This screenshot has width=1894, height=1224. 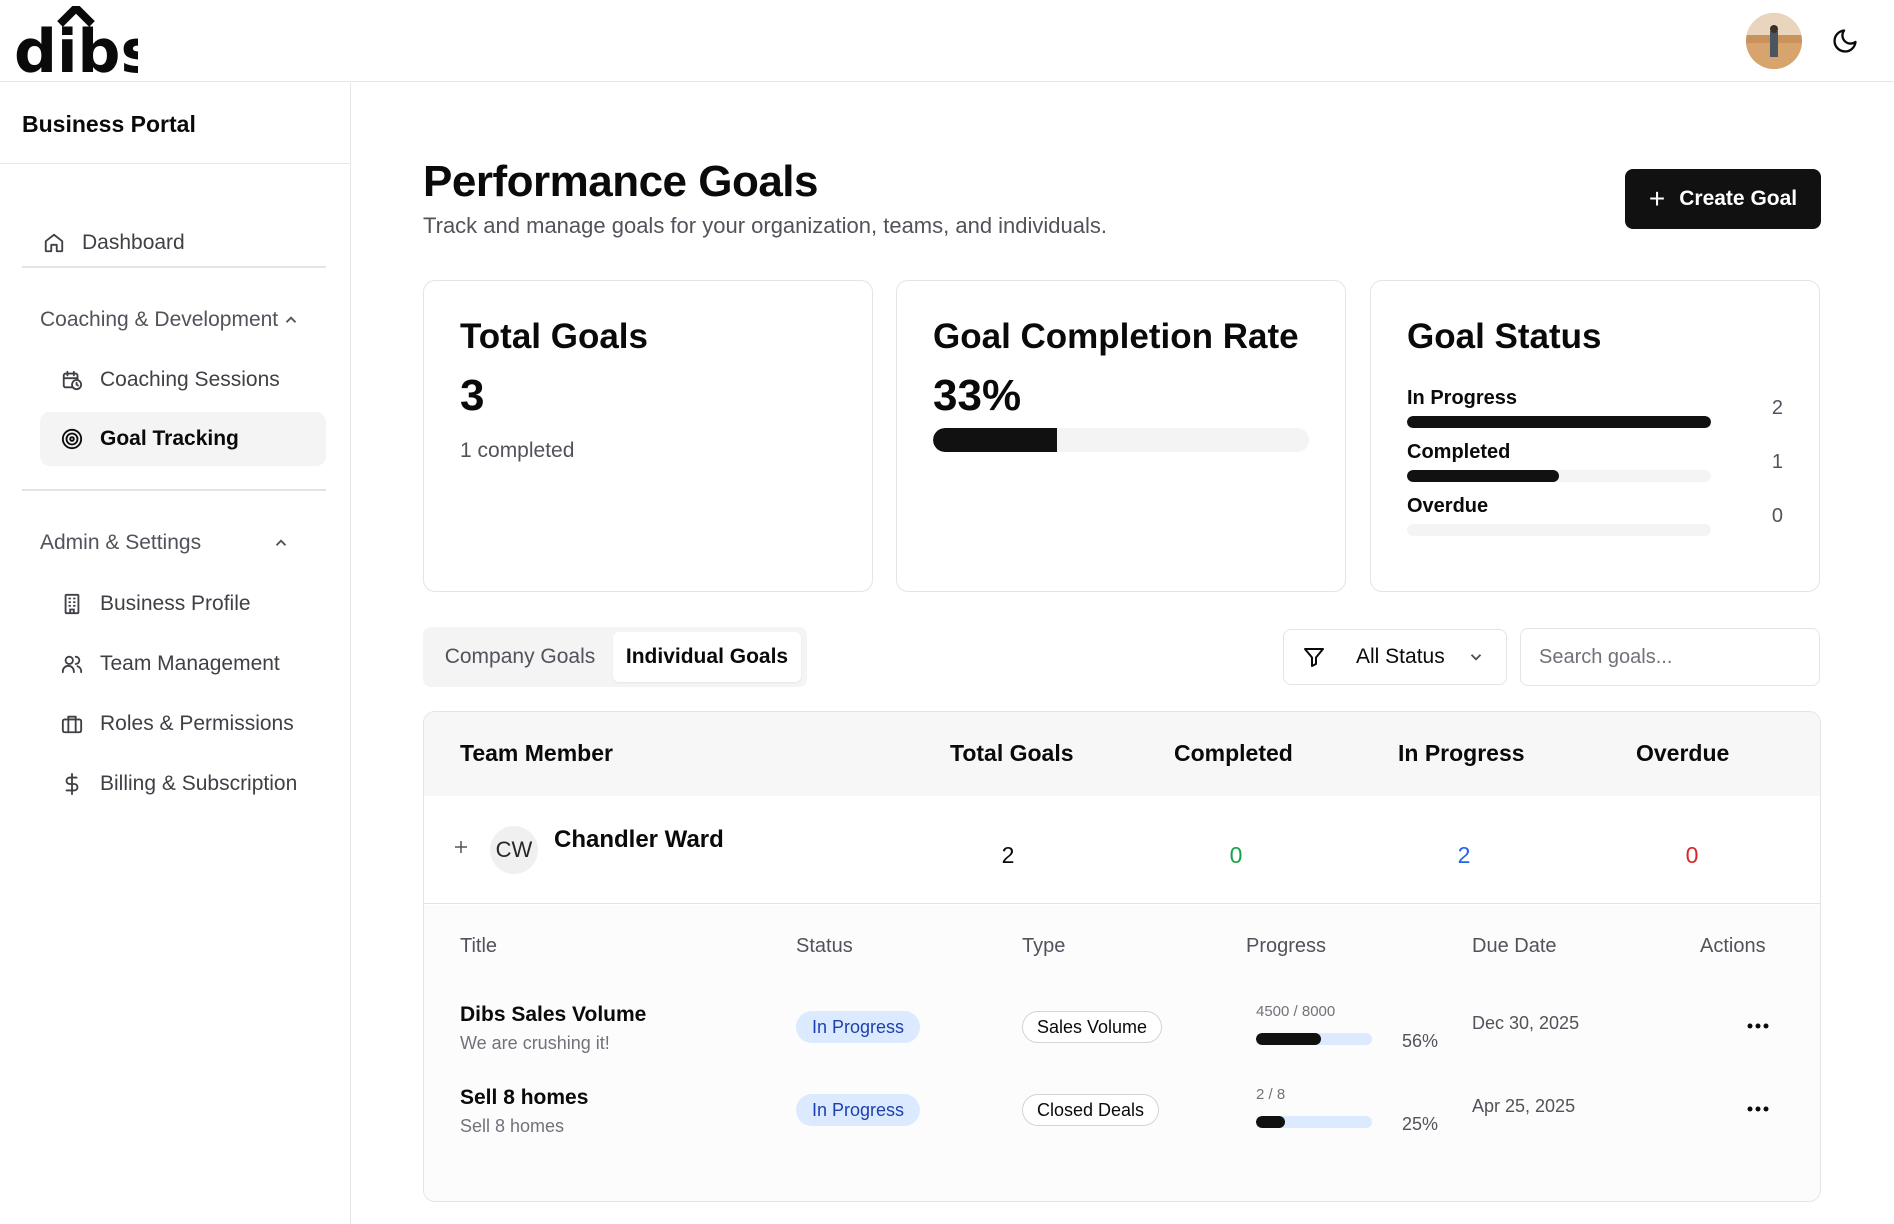 What do you see at coordinates (1524, 1106) in the screenshot?
I see `due-date: Apr 25, 2025` at bounding box center [1524, 1106].